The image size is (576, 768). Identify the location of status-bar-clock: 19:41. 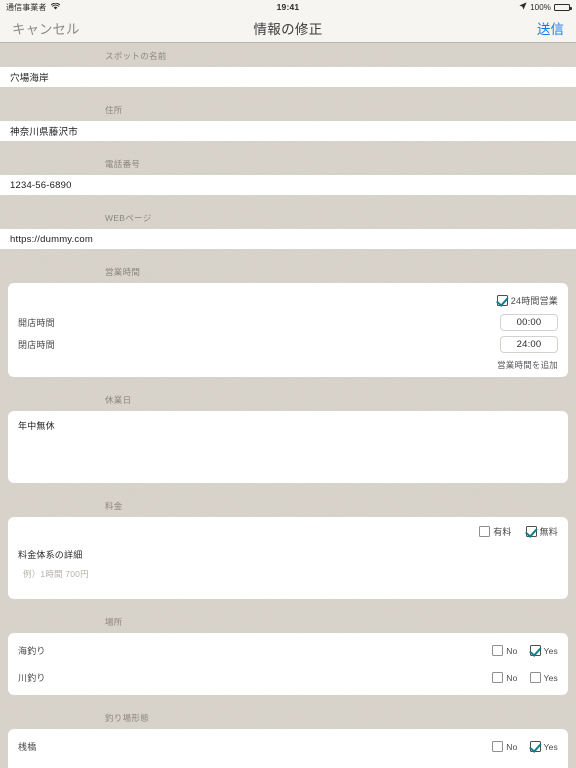
(288, 7).